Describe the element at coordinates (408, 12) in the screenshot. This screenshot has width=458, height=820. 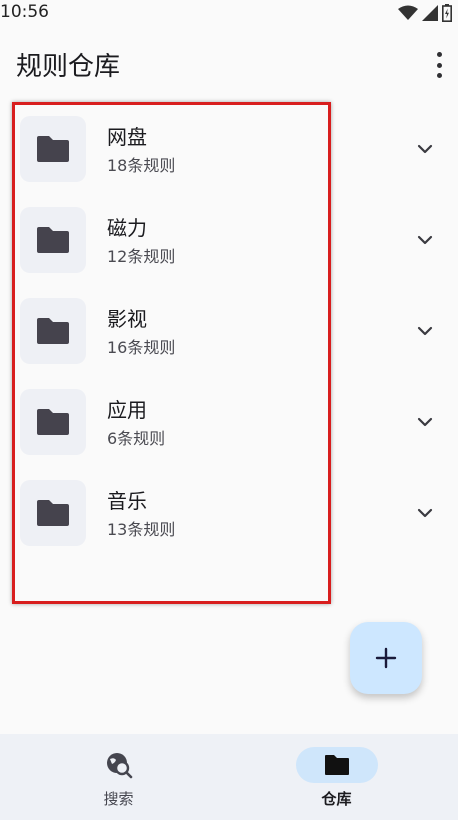
I see `wifi-icon` at that location.